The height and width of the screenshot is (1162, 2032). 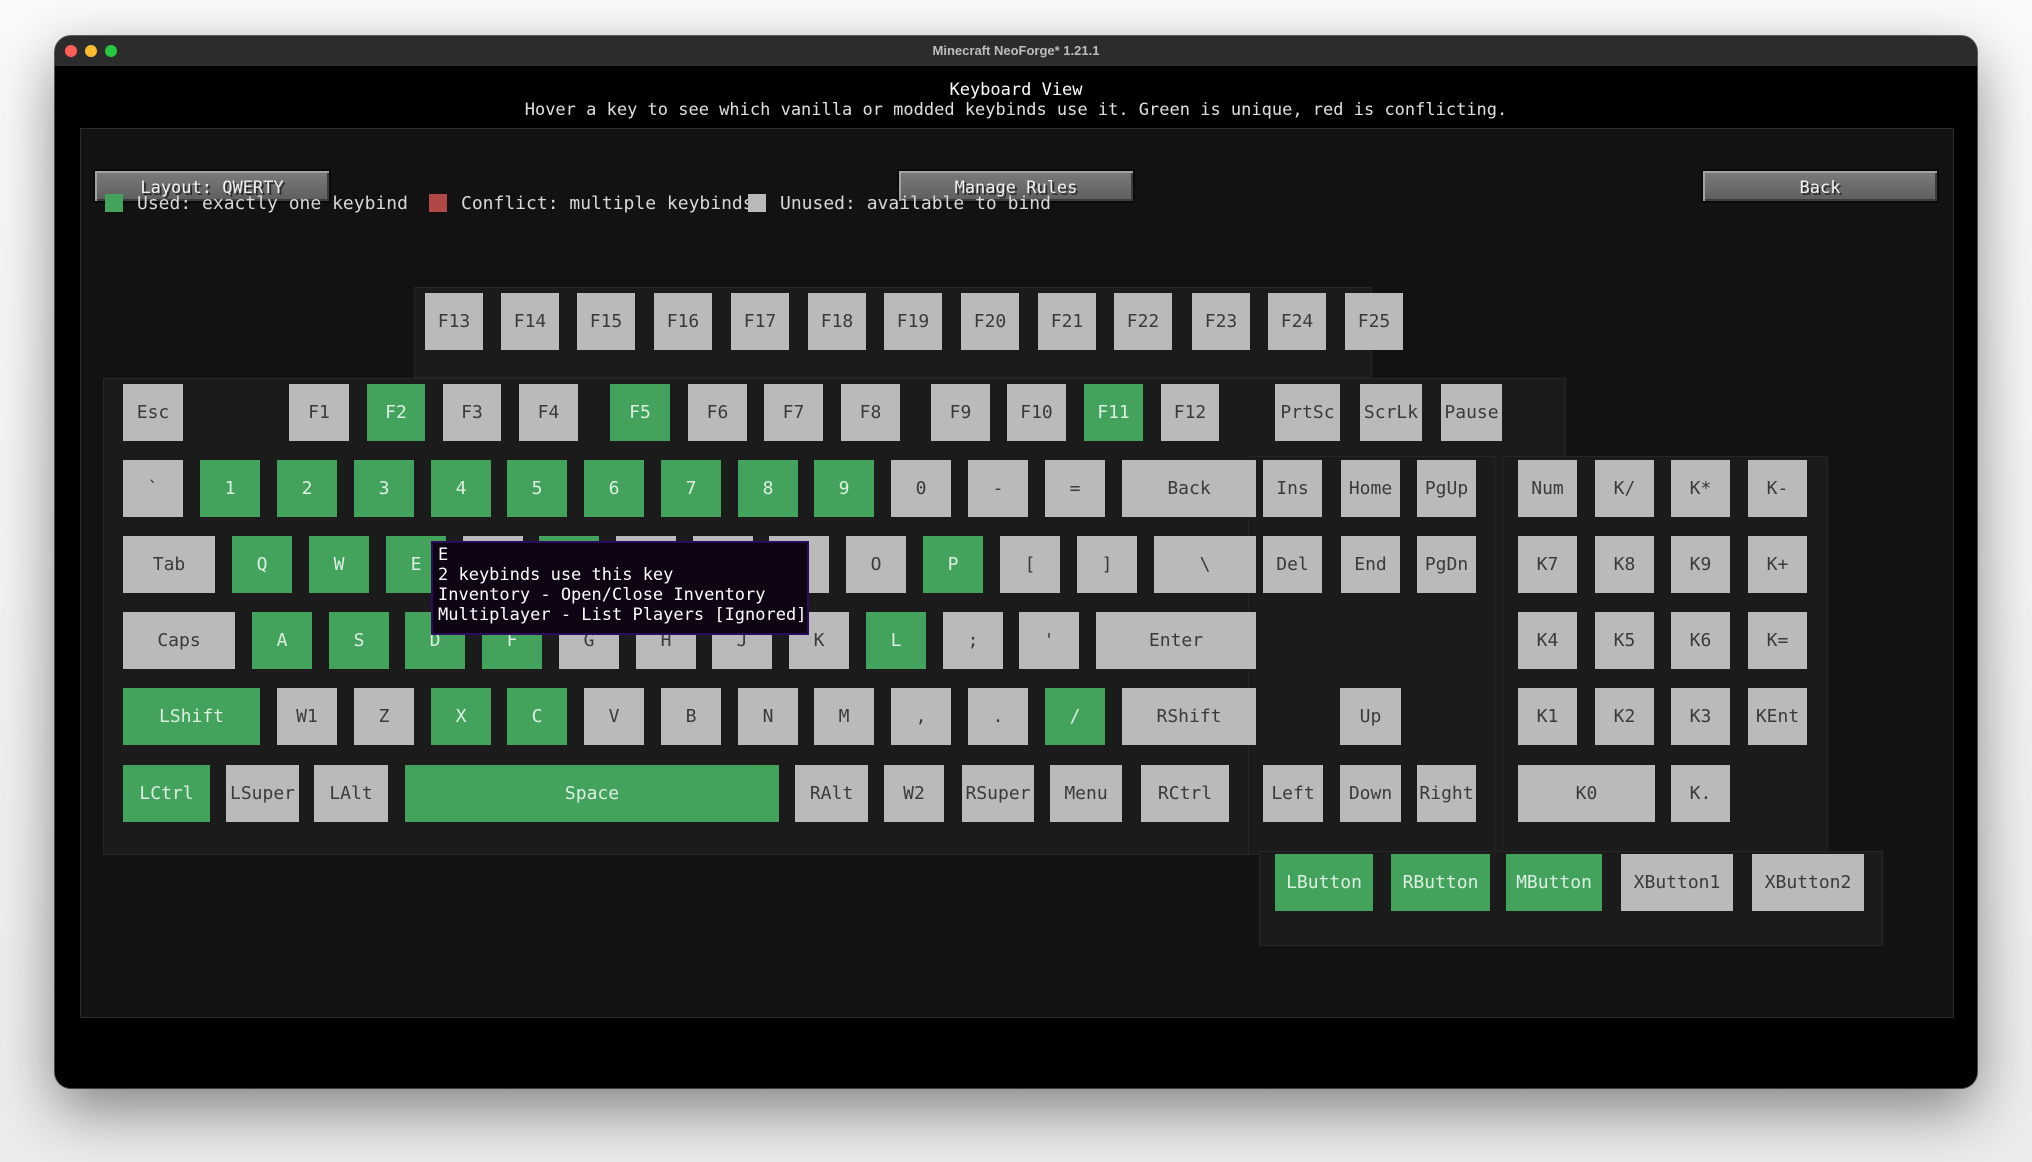 I want to click on key-f14: F14, so click(x=530, y=321).